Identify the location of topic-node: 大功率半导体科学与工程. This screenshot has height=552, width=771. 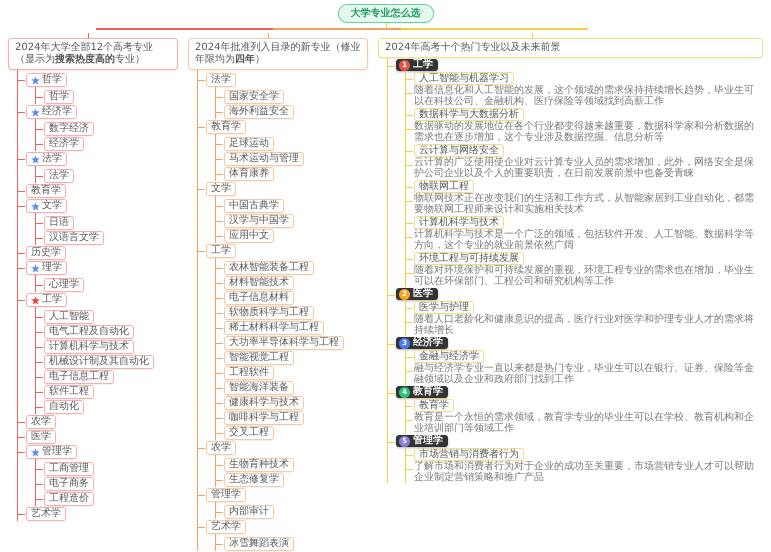
(284, 343).